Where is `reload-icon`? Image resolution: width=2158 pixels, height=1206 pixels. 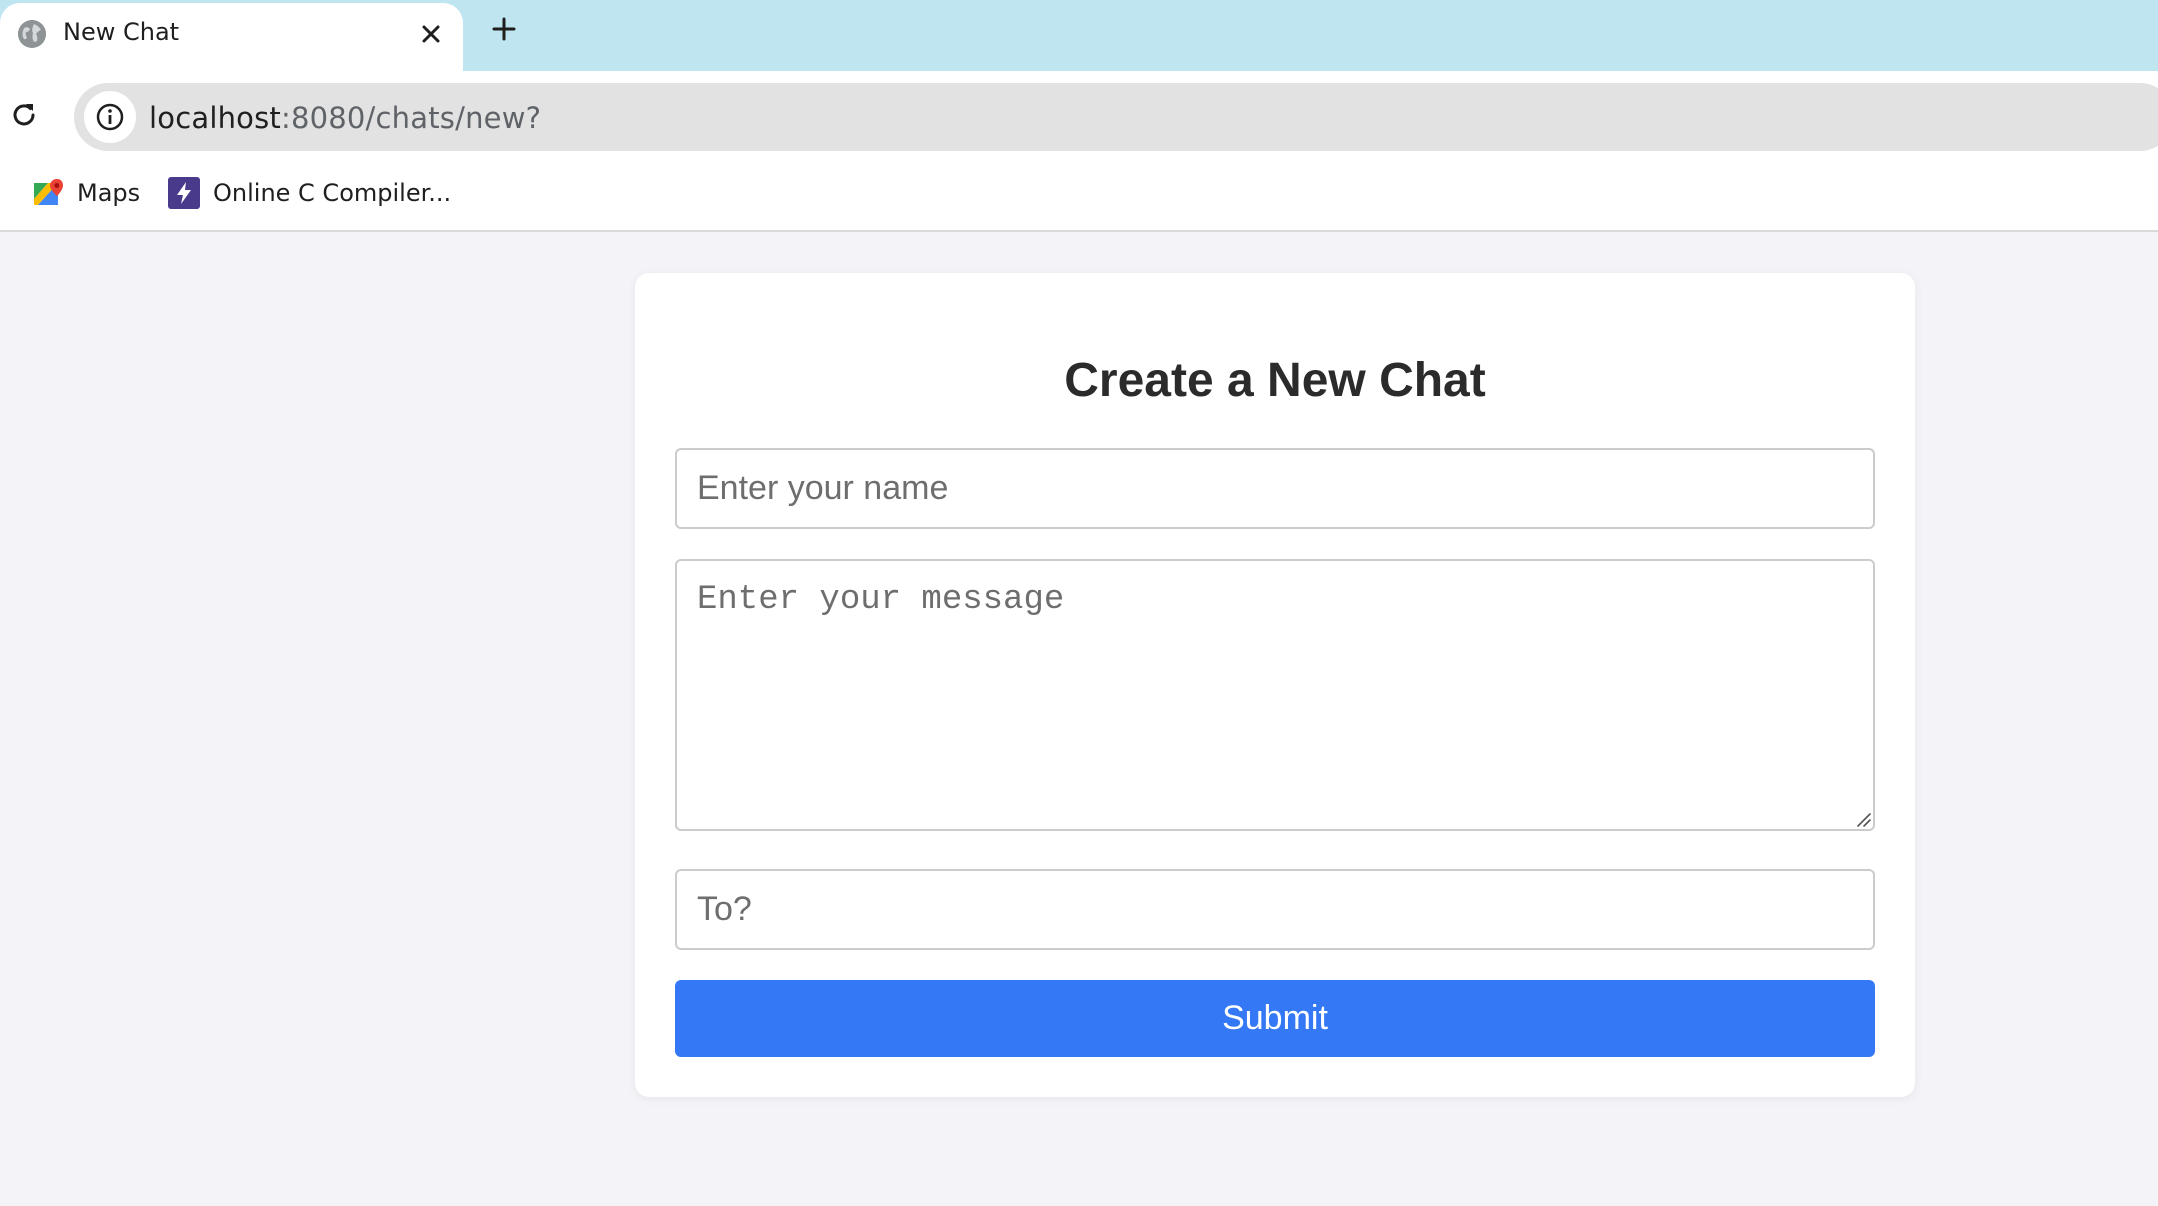 reload-icon is located at coordinates (24, 115).